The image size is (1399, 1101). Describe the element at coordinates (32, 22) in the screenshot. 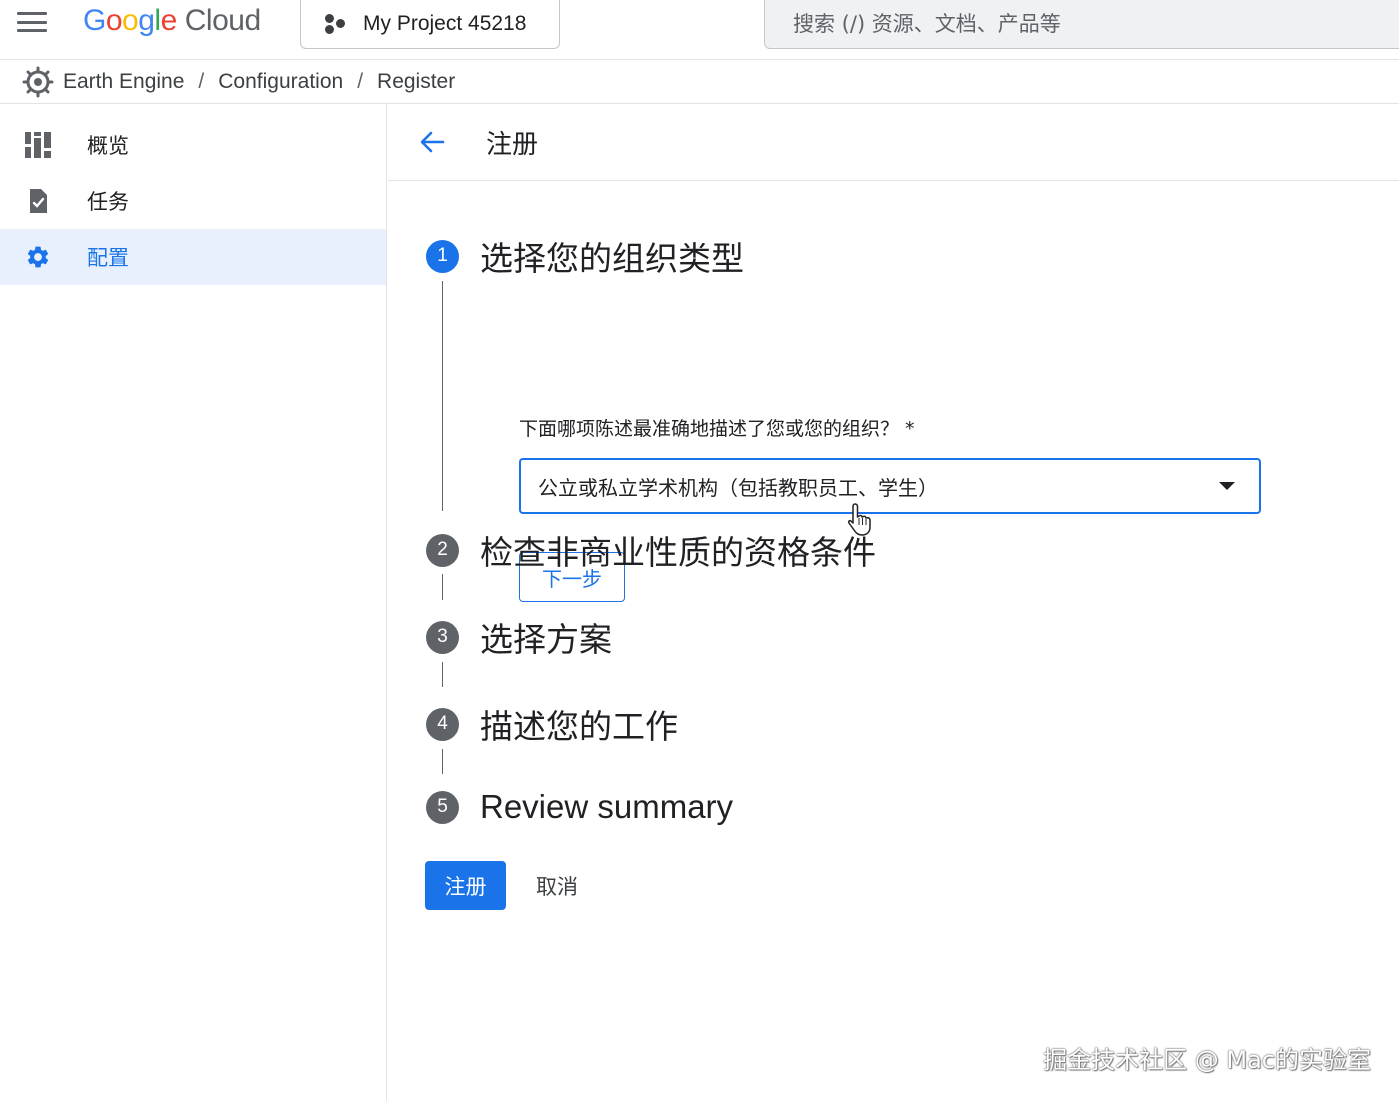

I see `menu-icon` at that location.